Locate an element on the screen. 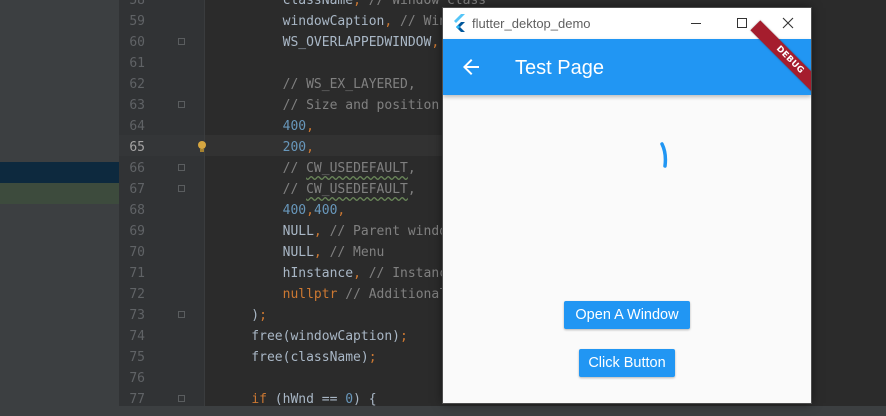 The height and width of the screenshot is (416, 886). page-title: Test Page is located at coordinates (559, 68).